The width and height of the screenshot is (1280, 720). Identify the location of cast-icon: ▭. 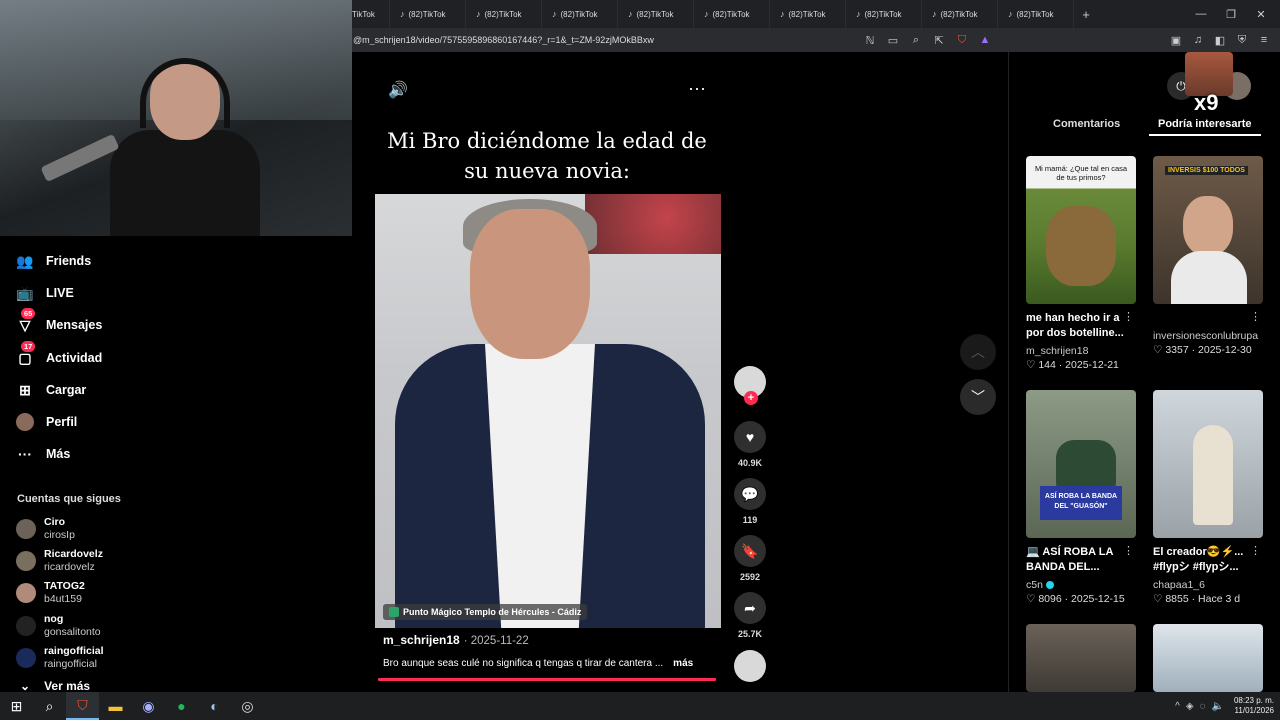
(893, 40).